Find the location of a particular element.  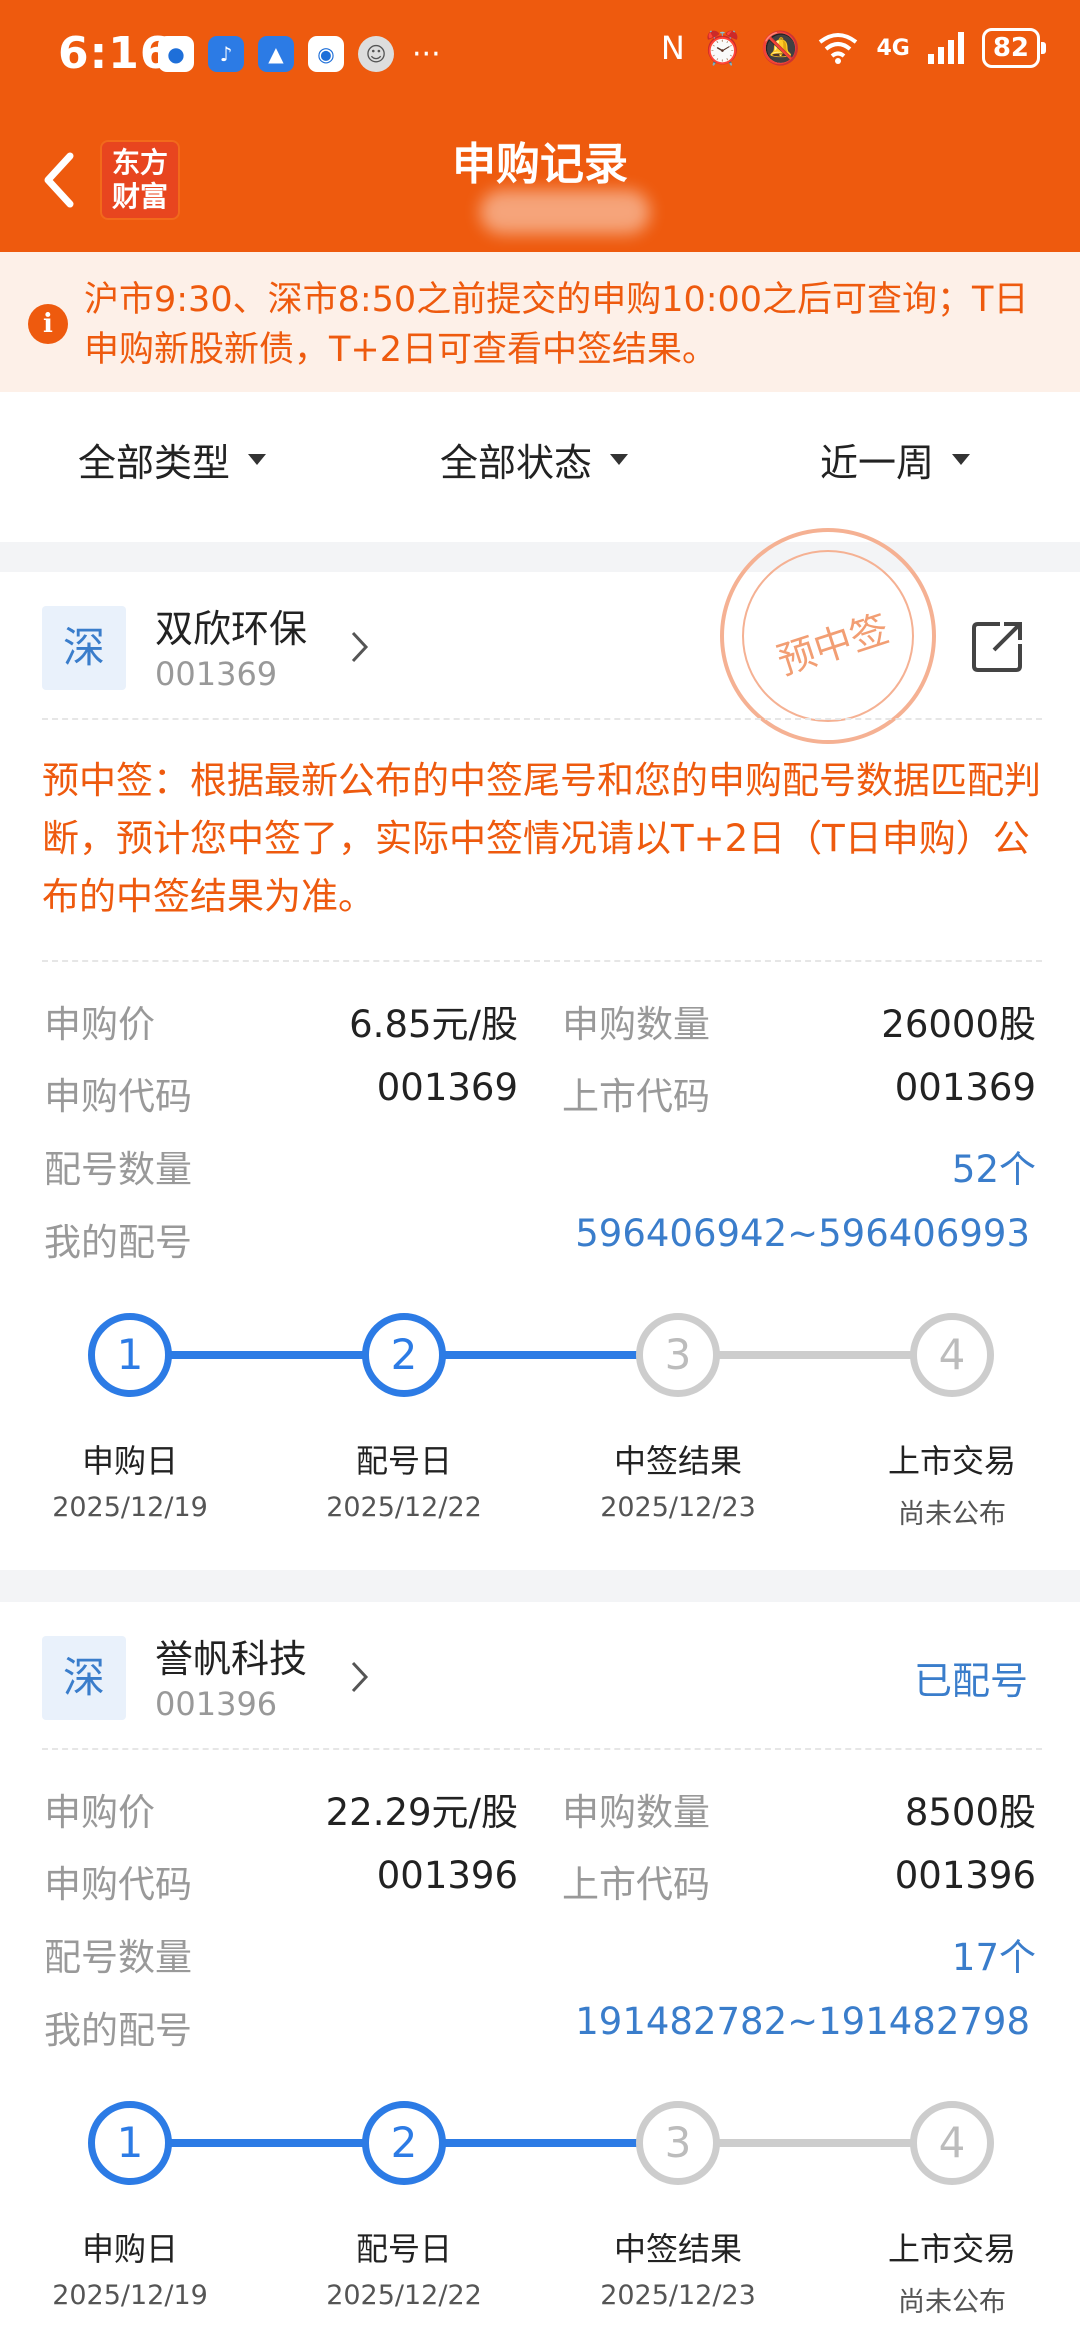

app-notification-icon: ● is located at coordinates (176, 54).